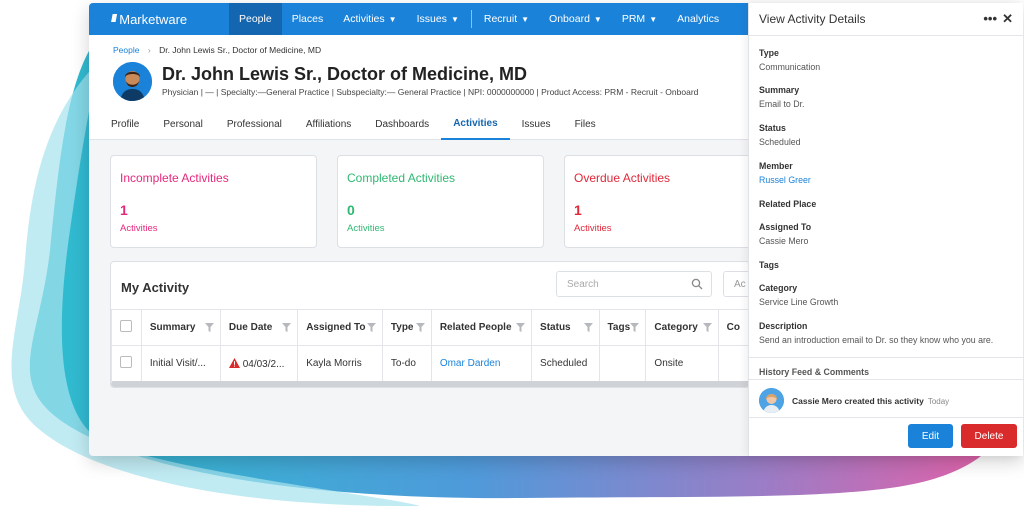 The height and width of the screenshot is (512, 1024). I want to click on nav-item-activities: Activities ▼, so click(369, 19).